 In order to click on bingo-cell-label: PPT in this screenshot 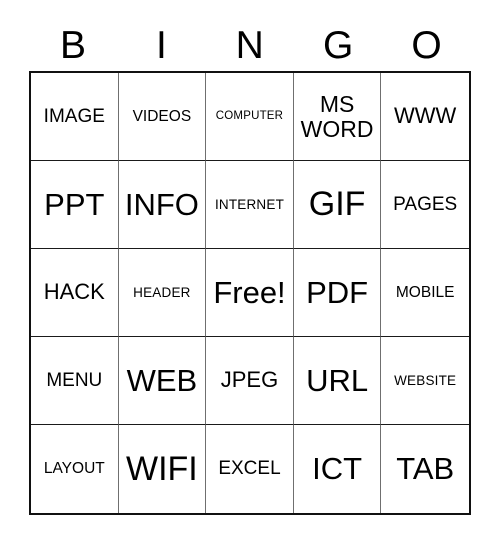, I will do `click(74, 204)`.